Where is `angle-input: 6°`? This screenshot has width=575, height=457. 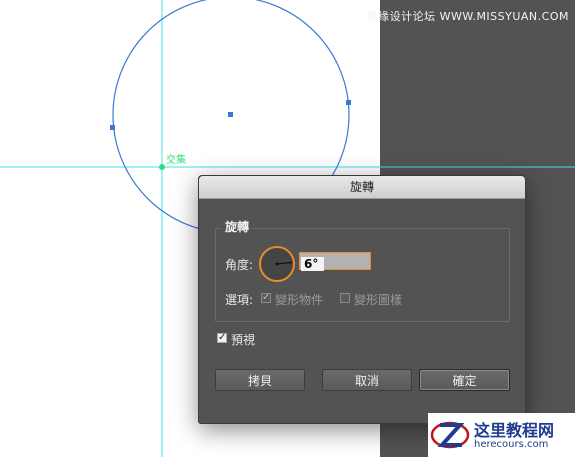
angle-input: 6° is located at coordinates (335, 261).